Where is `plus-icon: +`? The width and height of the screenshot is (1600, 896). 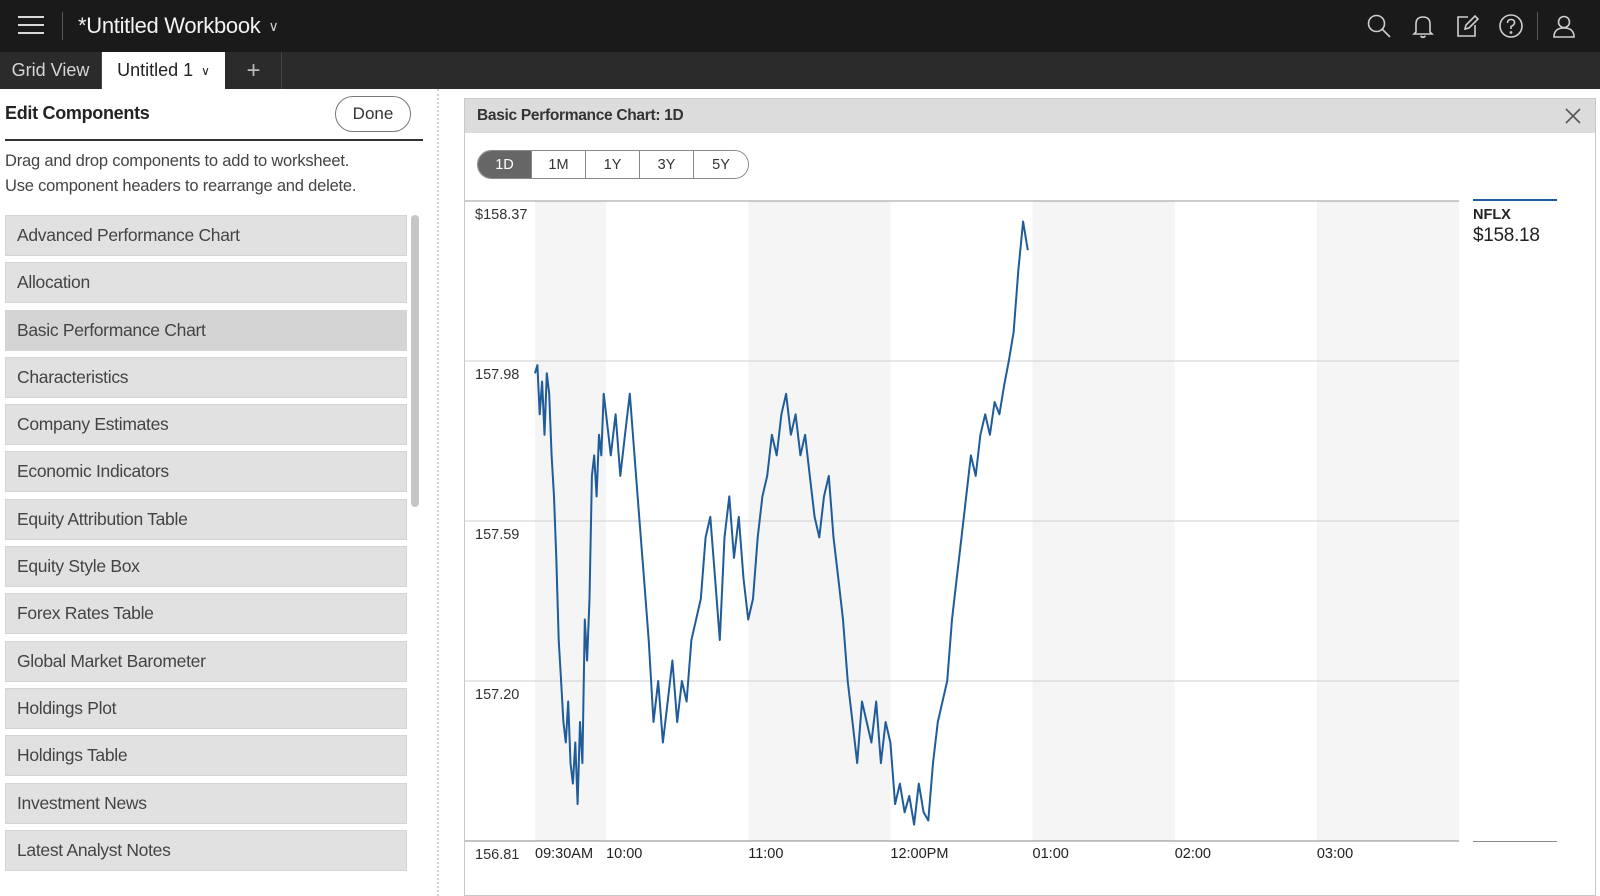 plus-icon: + is located at coordinates (253, 70).